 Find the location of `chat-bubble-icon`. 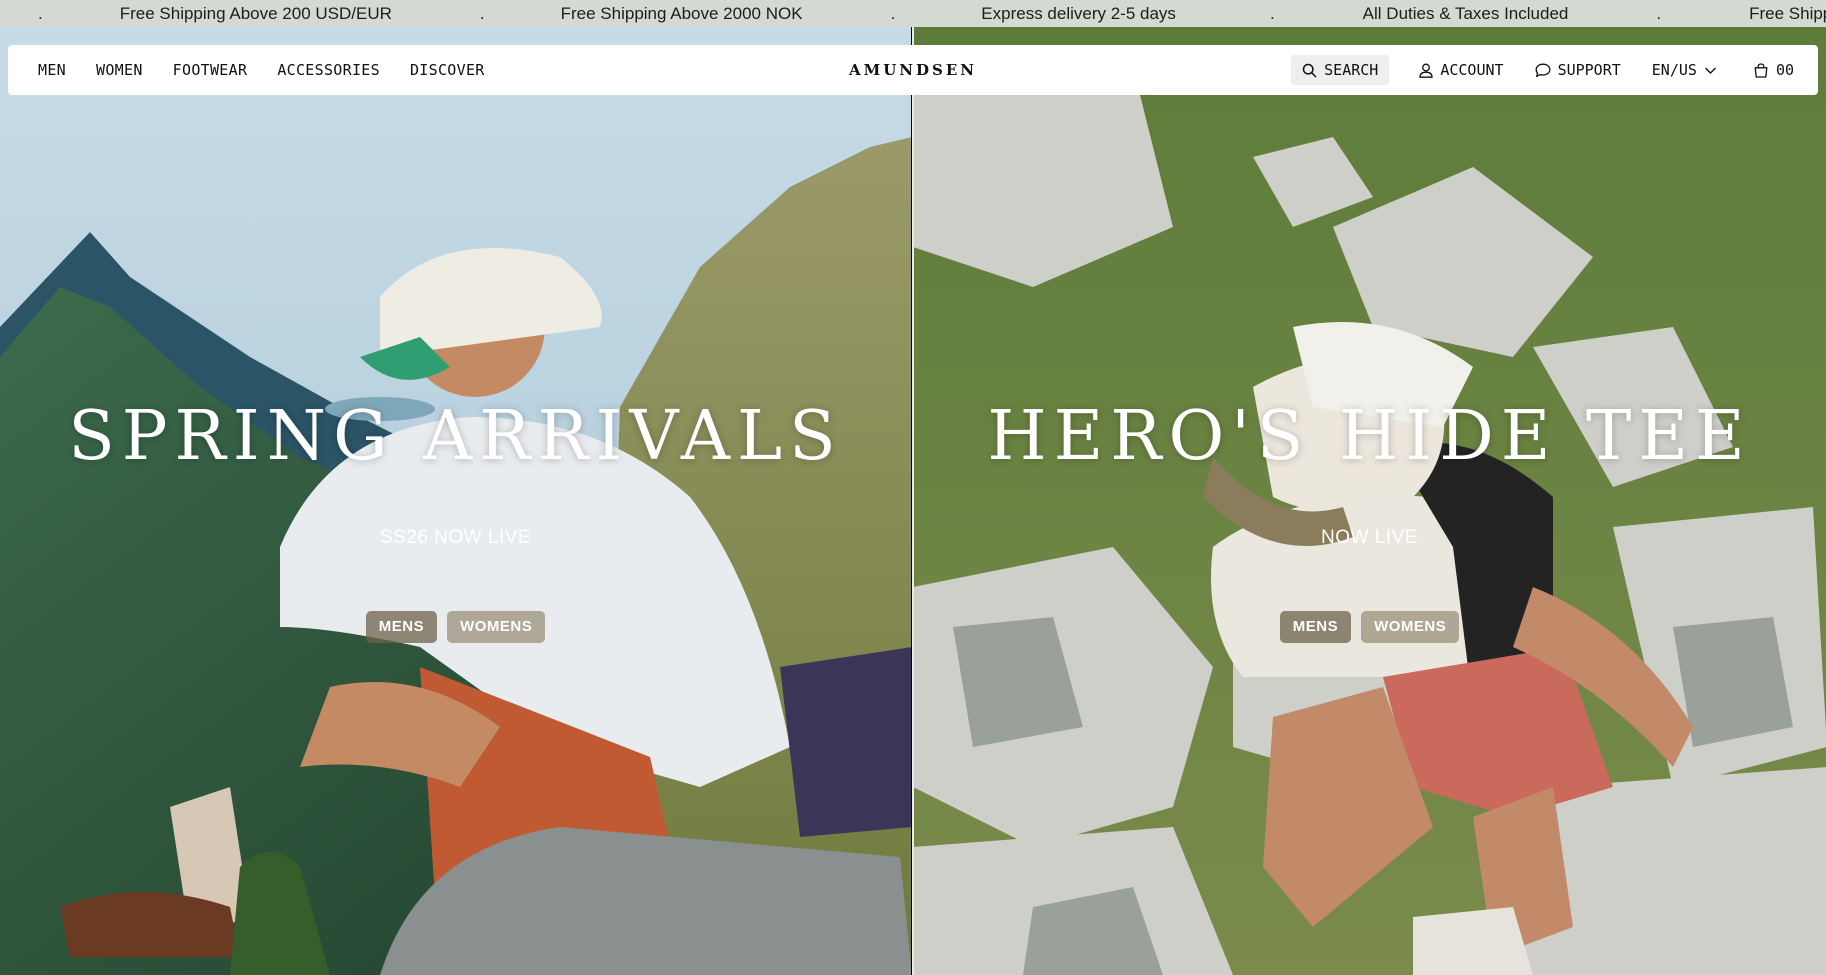

chat-bubble-icon is located at coordinates (1543, 70).